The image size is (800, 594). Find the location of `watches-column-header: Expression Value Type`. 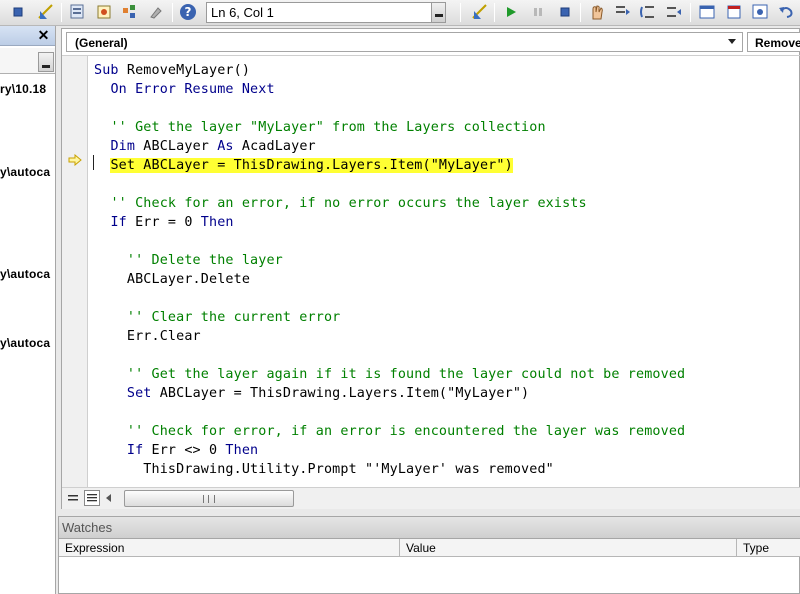

watches-column-header: Expression Value Type is located at coordinates (429, 548).